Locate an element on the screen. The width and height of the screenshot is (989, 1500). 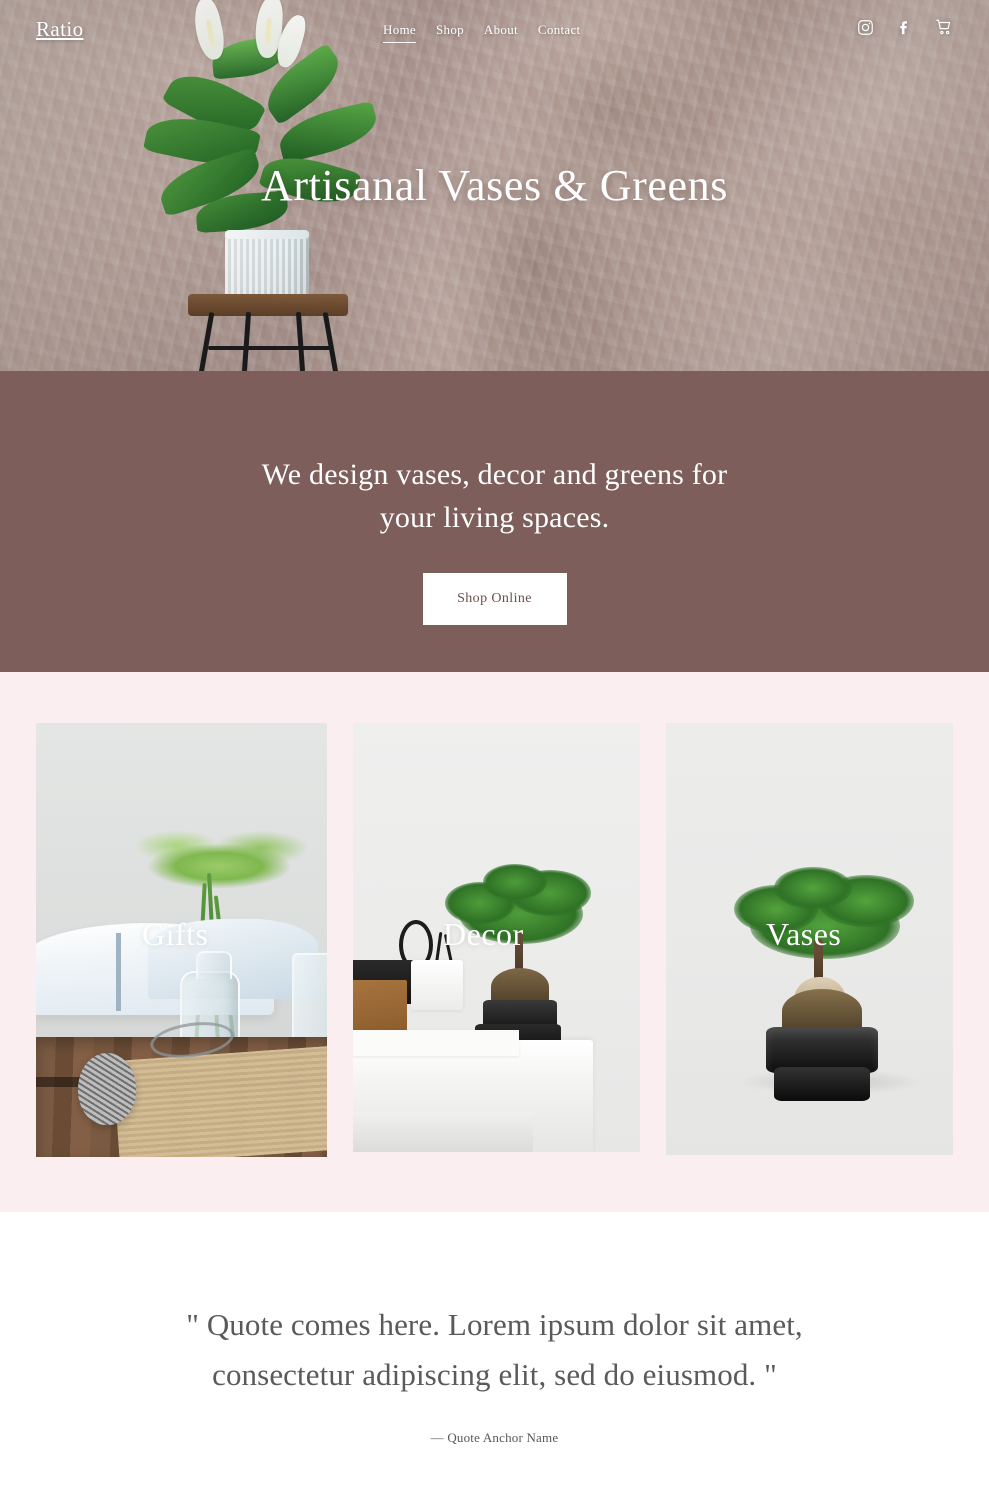
site-logo: Ratio is located at coordinates (60, 29).